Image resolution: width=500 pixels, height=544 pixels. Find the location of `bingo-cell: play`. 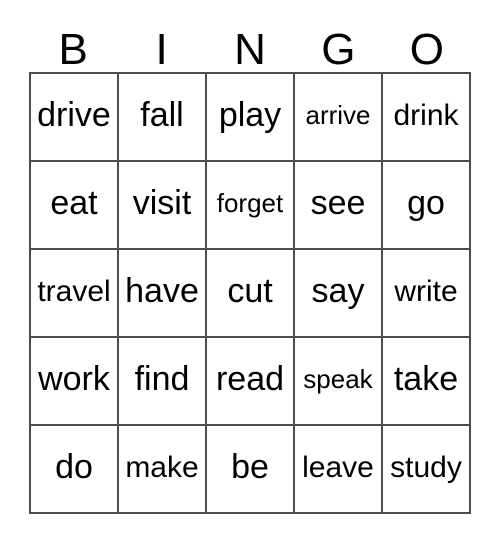

bingo-cell: play is located at coordinates (251, 118).